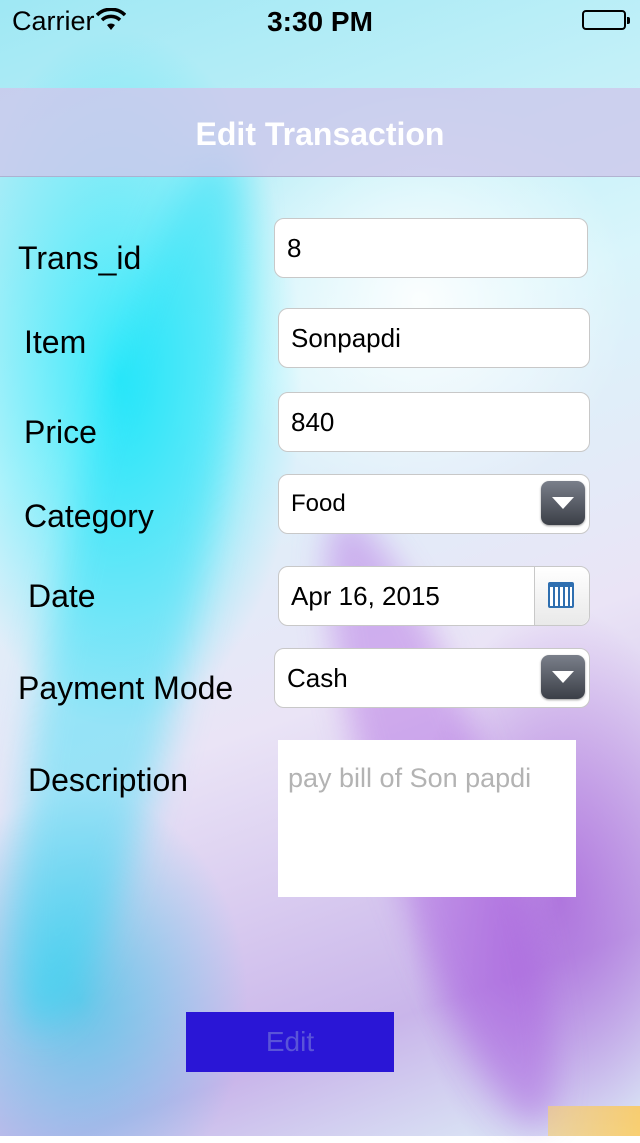 This screenshot has width=640, height=1143. I want to click on calendar-icon, so click(561, 595).